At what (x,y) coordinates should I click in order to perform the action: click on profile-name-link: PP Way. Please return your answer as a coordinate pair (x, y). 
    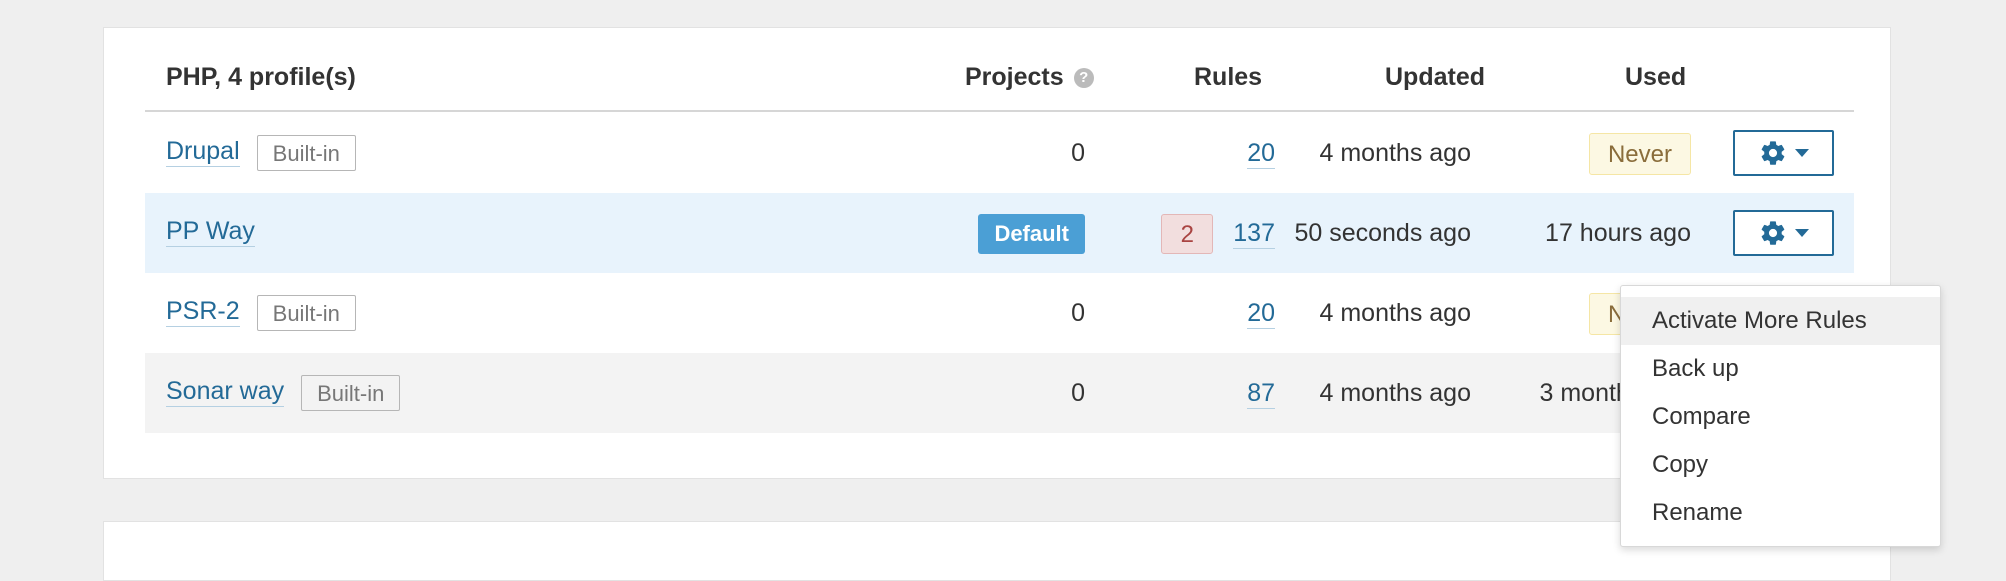
    Looking at the image, I should click on (210, 233).